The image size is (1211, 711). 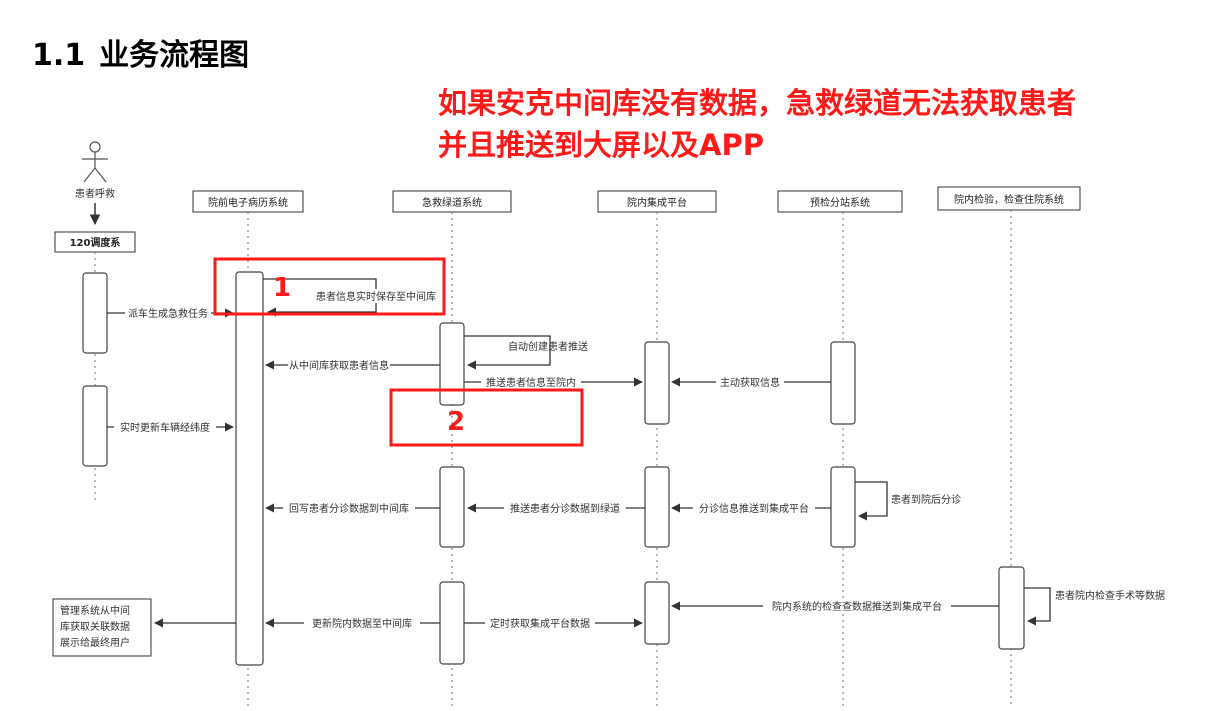 What do you see at coordinates (282, 288) in the screenshot?
I see `highlight-marker-1: 1` at bounding box center [282, 288].